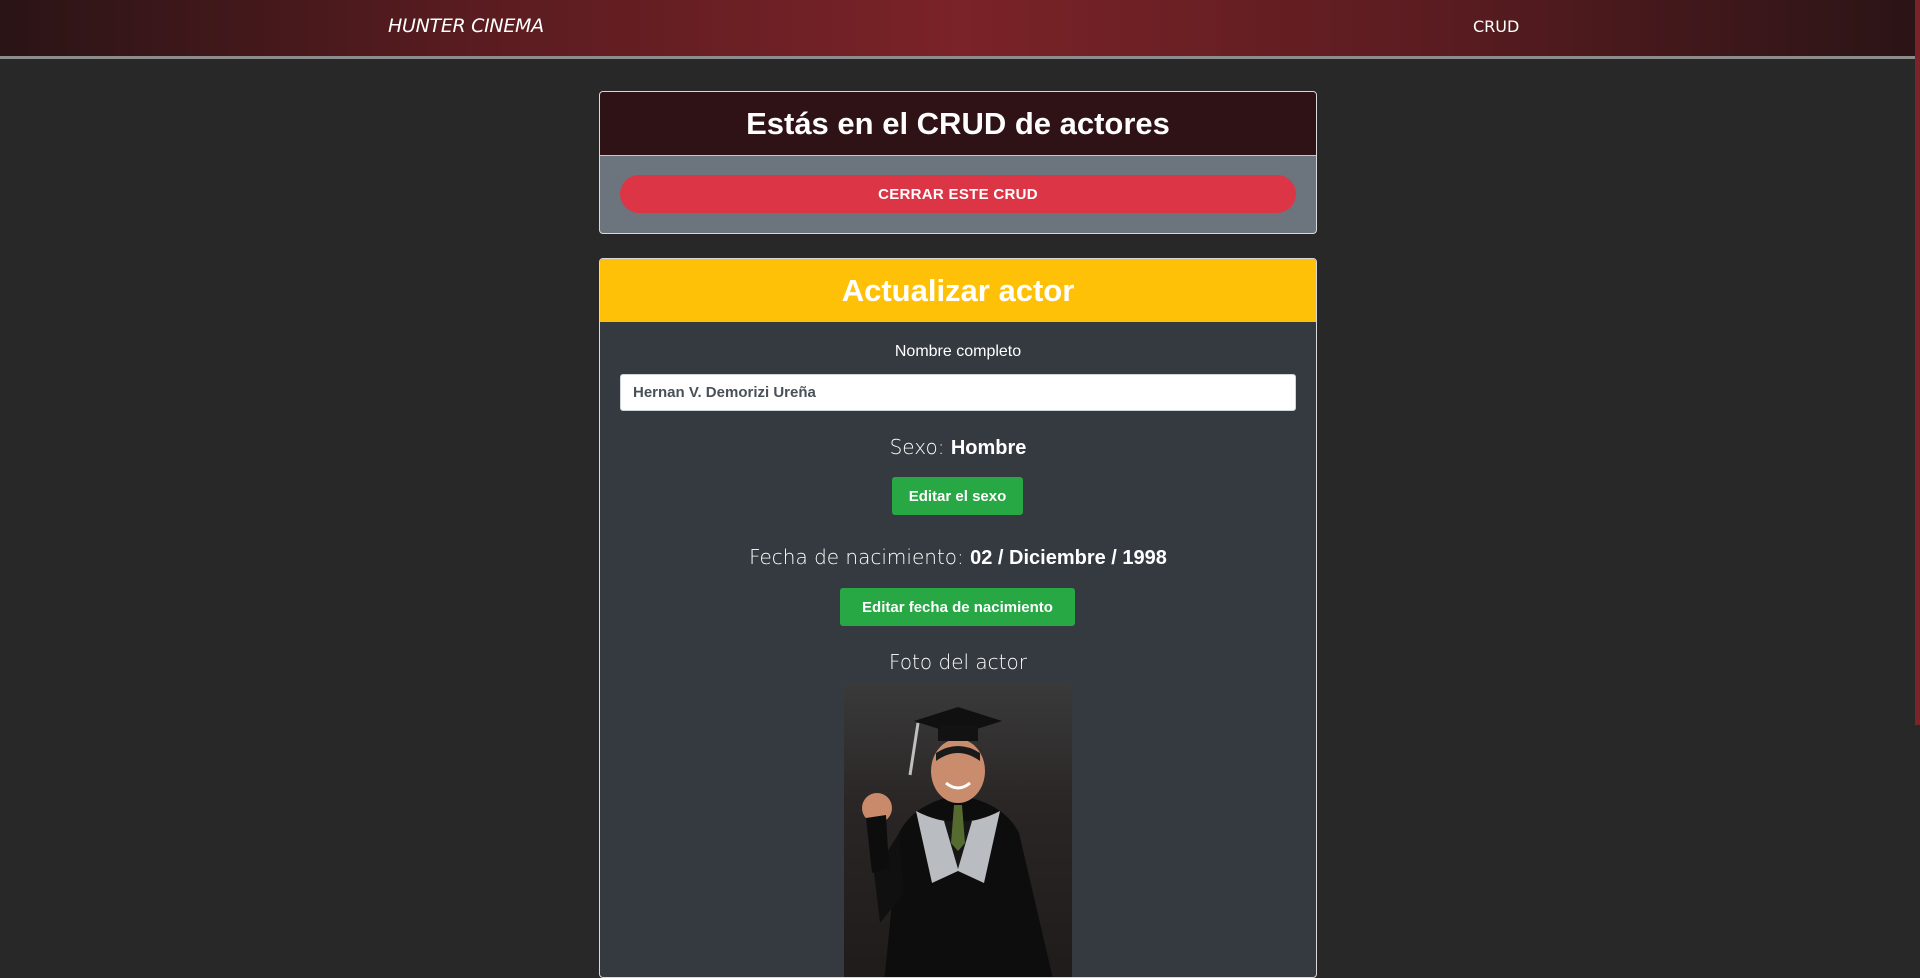 Image resolution: width=1920 pixels, height=978 pixels. What do you see at coordinates (1068, 558) in the screenshot?
I see `birth-date-value: 02 / Diciembre / 1998` at bounding box center [1068, 558].